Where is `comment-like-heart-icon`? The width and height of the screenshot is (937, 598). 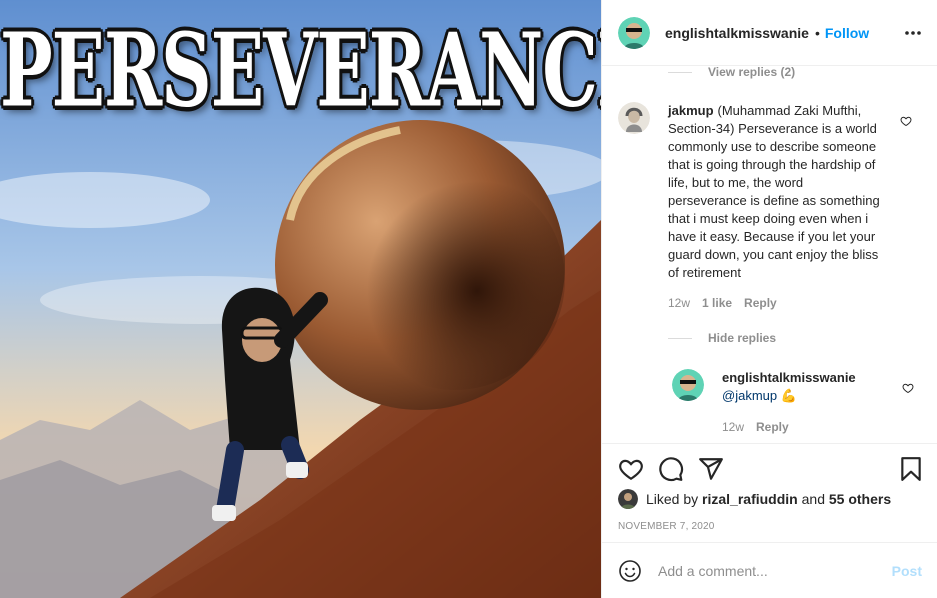 comment-like-heart-icon is located at coordinates (906, 121).